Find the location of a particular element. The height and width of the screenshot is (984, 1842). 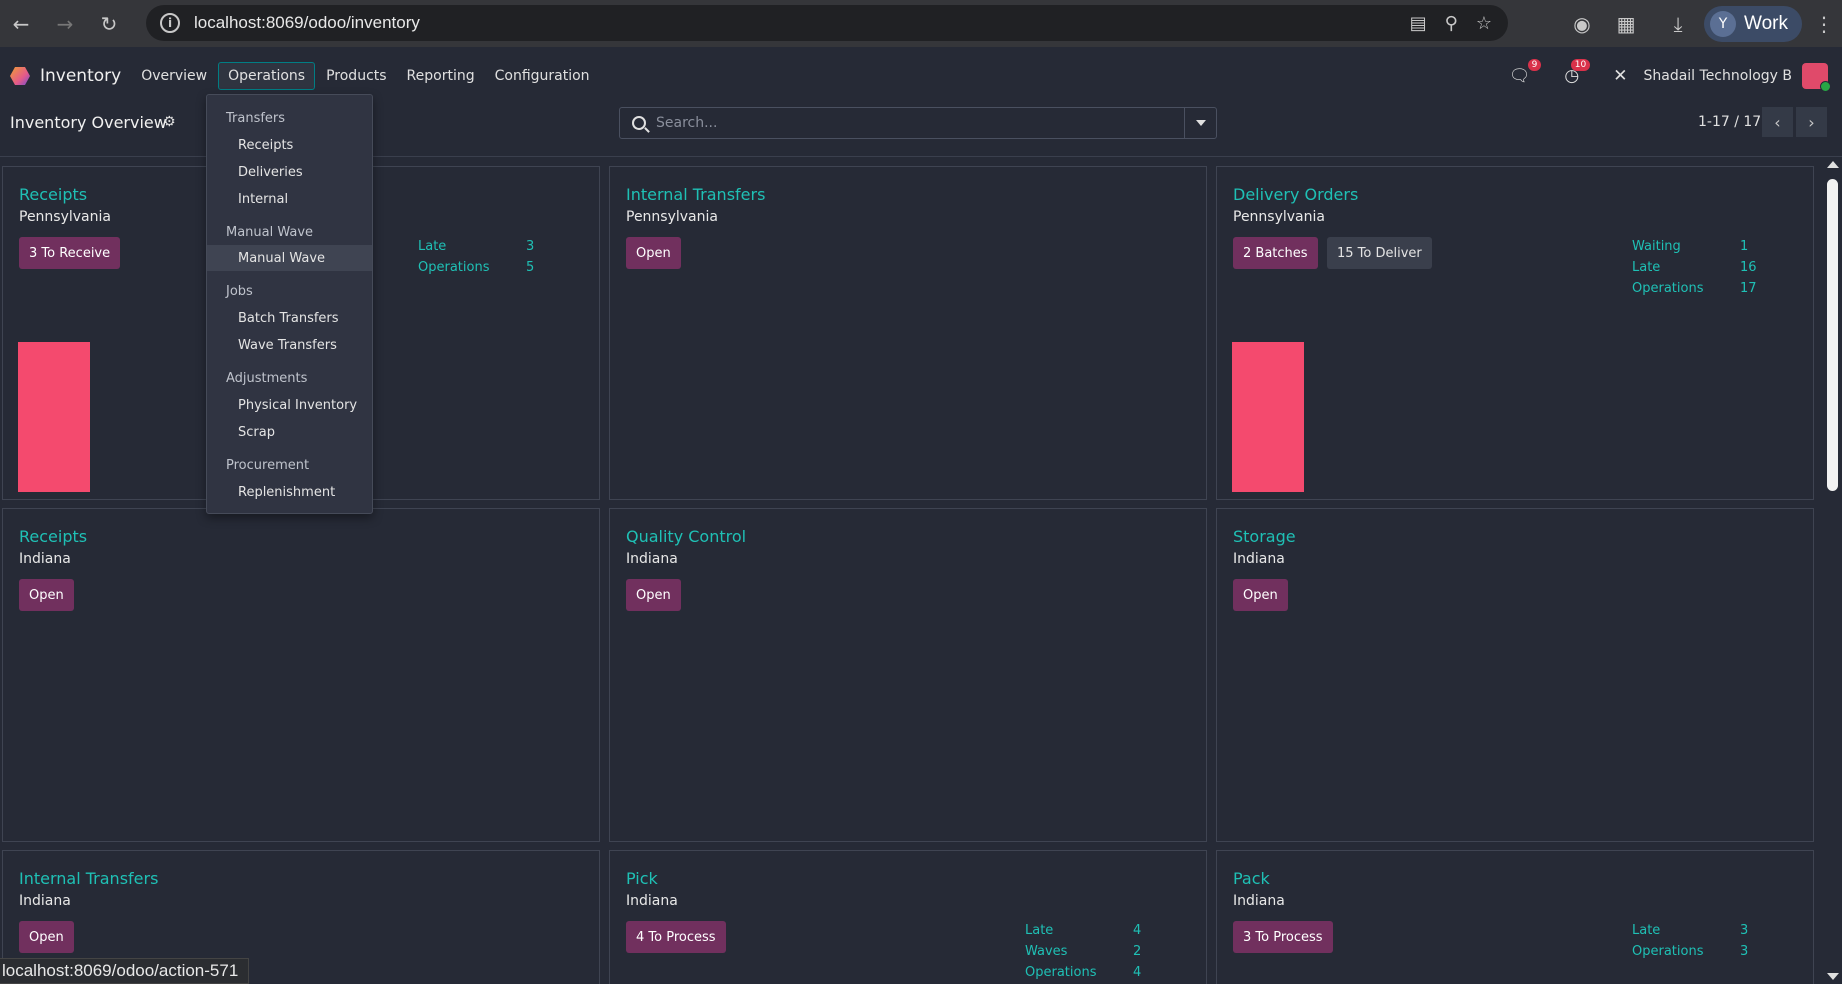

menu-section-jobs: Jobs is located at coordinates (239, 291).